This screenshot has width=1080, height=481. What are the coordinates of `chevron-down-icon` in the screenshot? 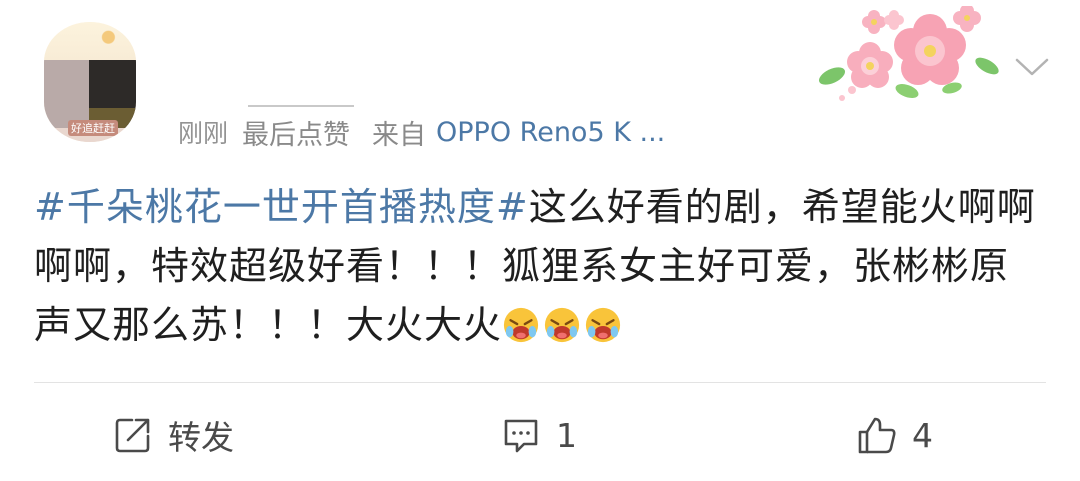 It's located at (1032, 67).